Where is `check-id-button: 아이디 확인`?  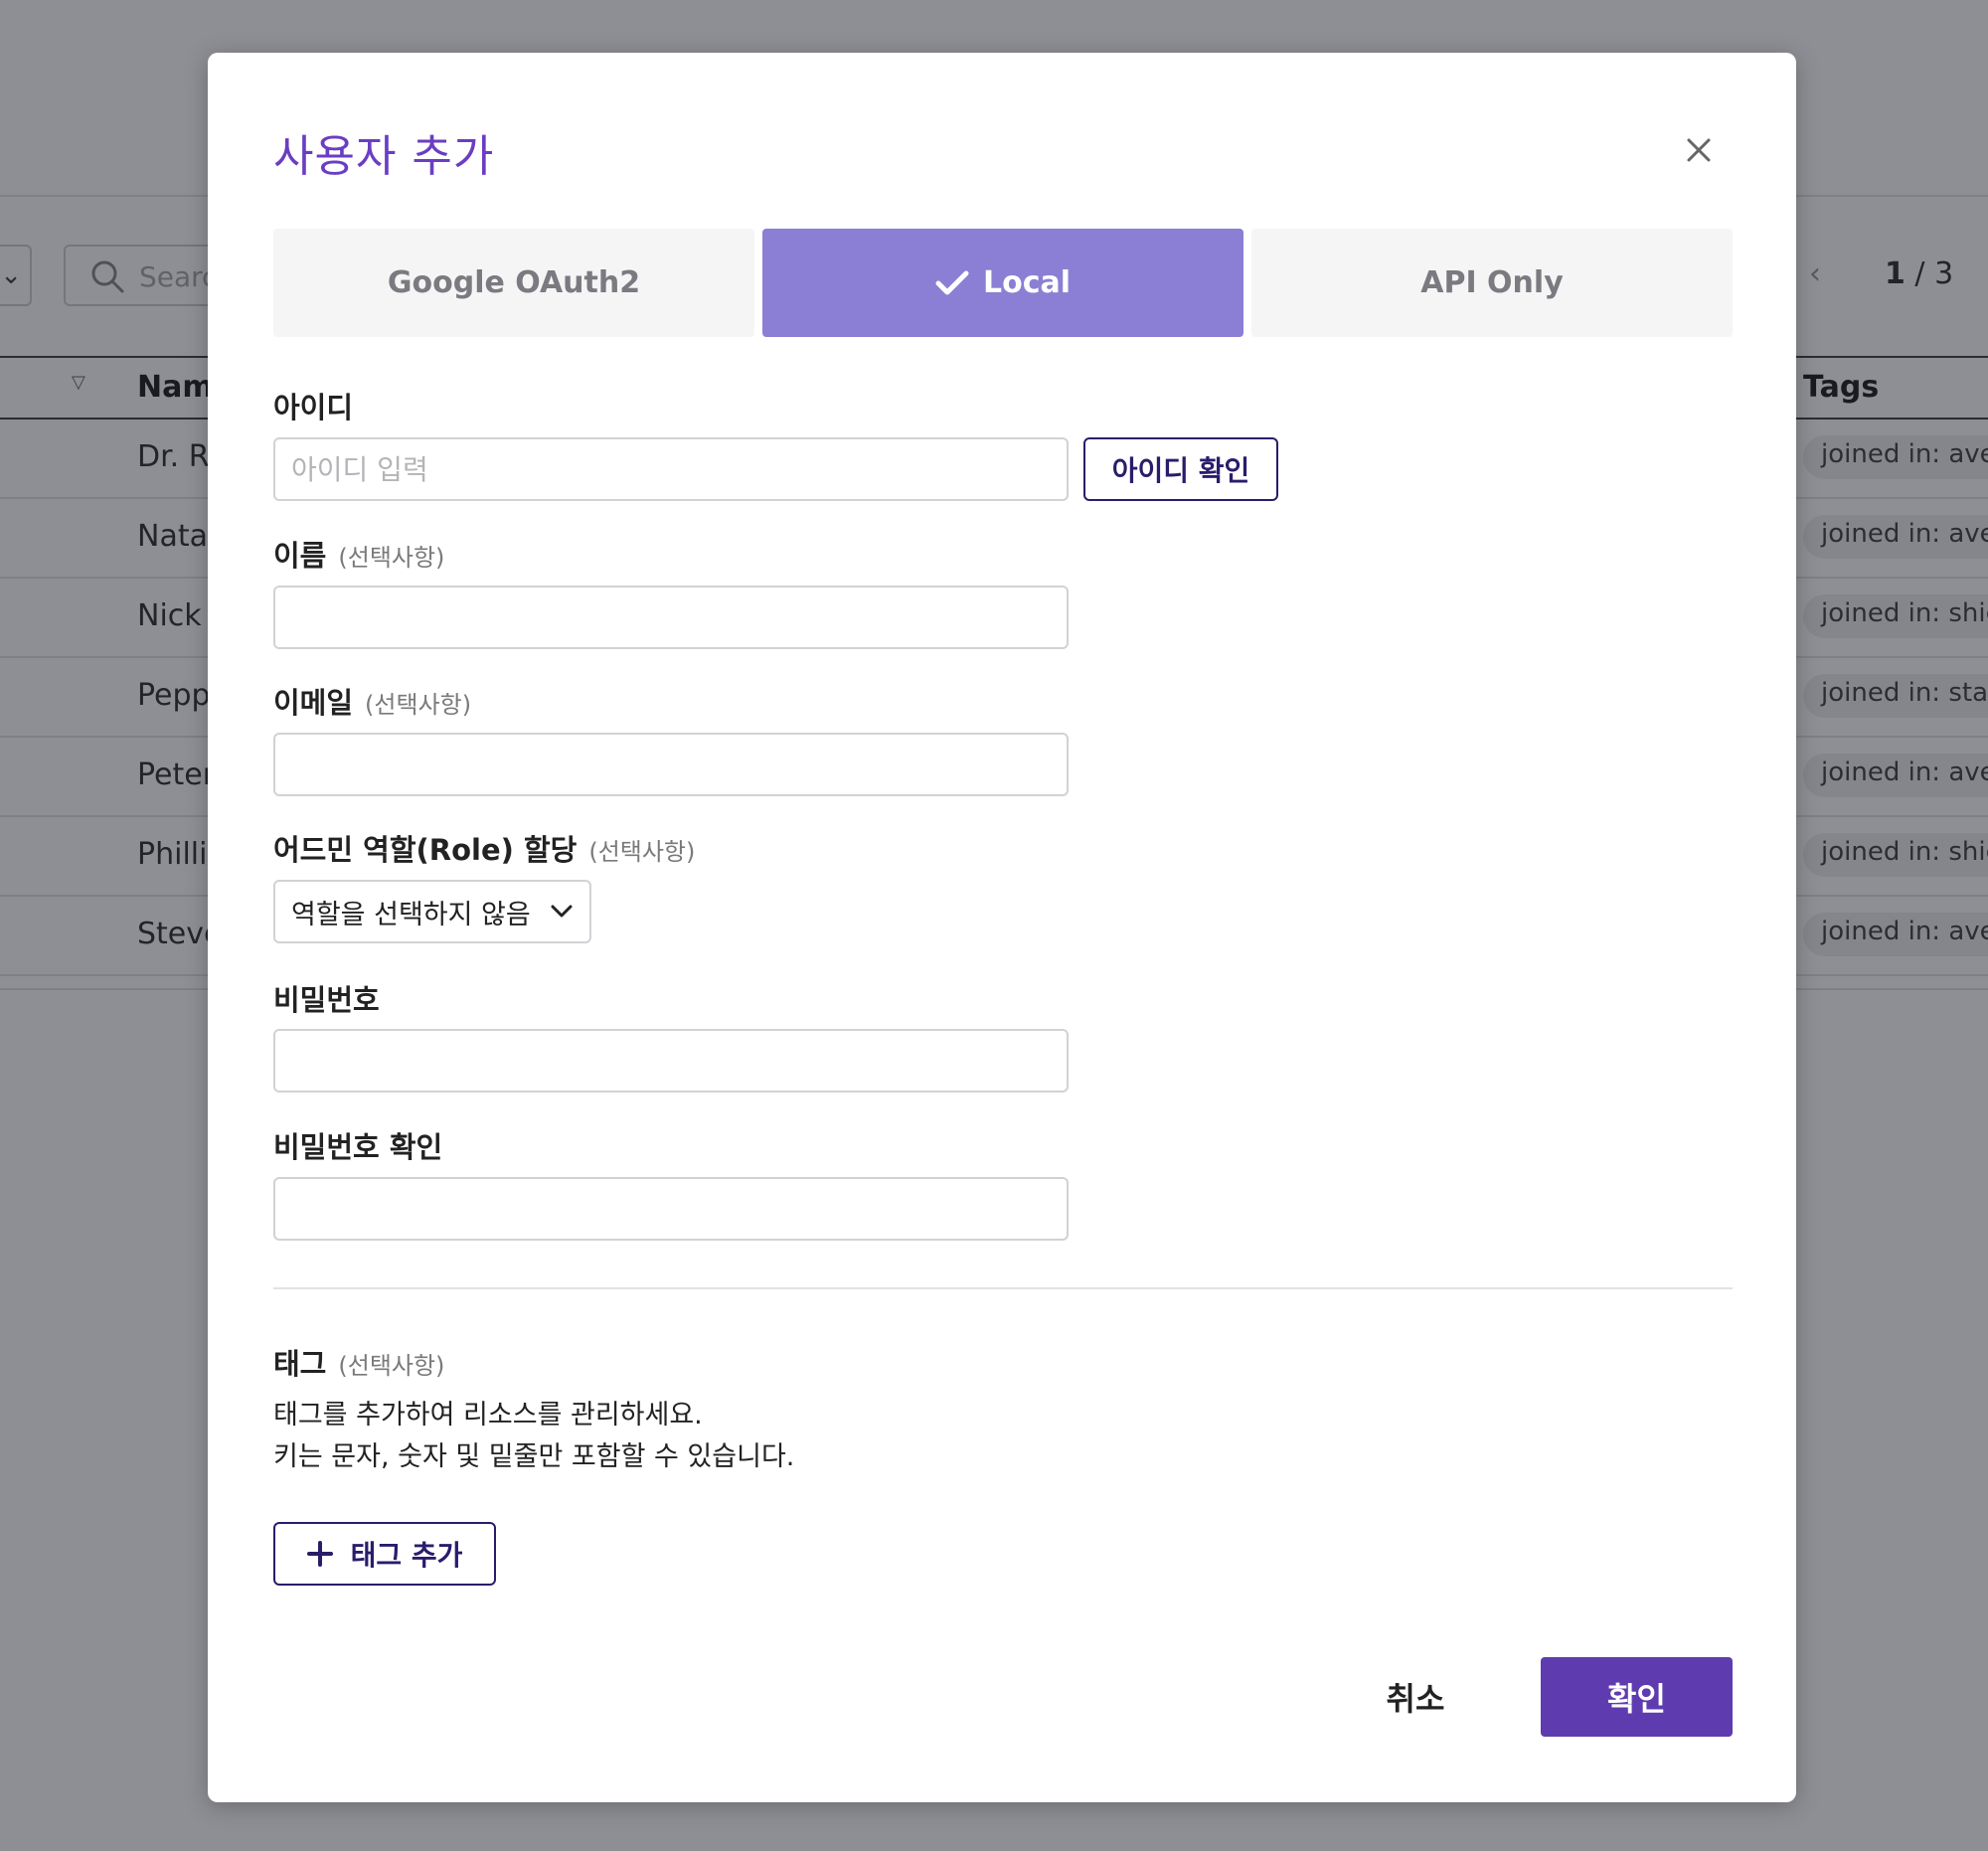
check-id-button: 아이디 확인 is located at coordinates (1180, 469).